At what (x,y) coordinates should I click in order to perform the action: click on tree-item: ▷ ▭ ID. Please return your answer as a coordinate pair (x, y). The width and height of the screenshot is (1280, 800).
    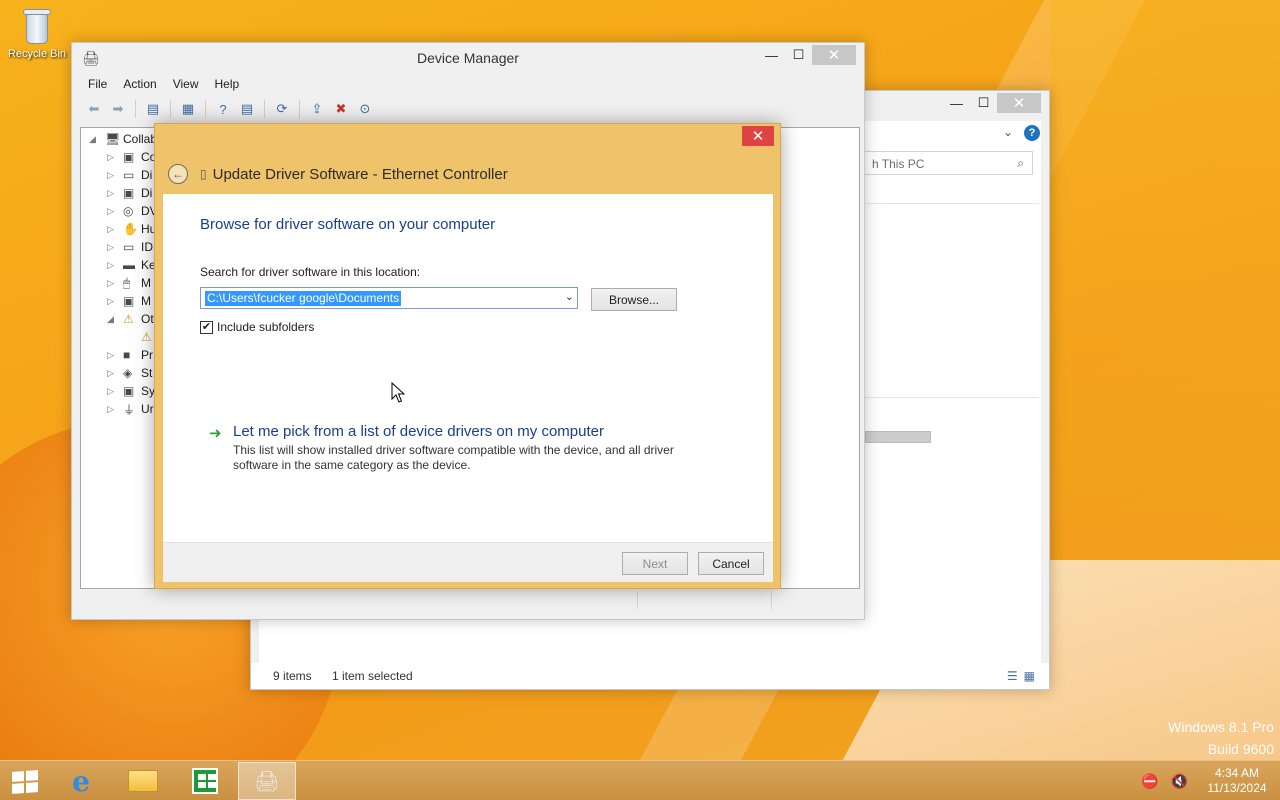
    Looking at the image, I should click on (130, 247).